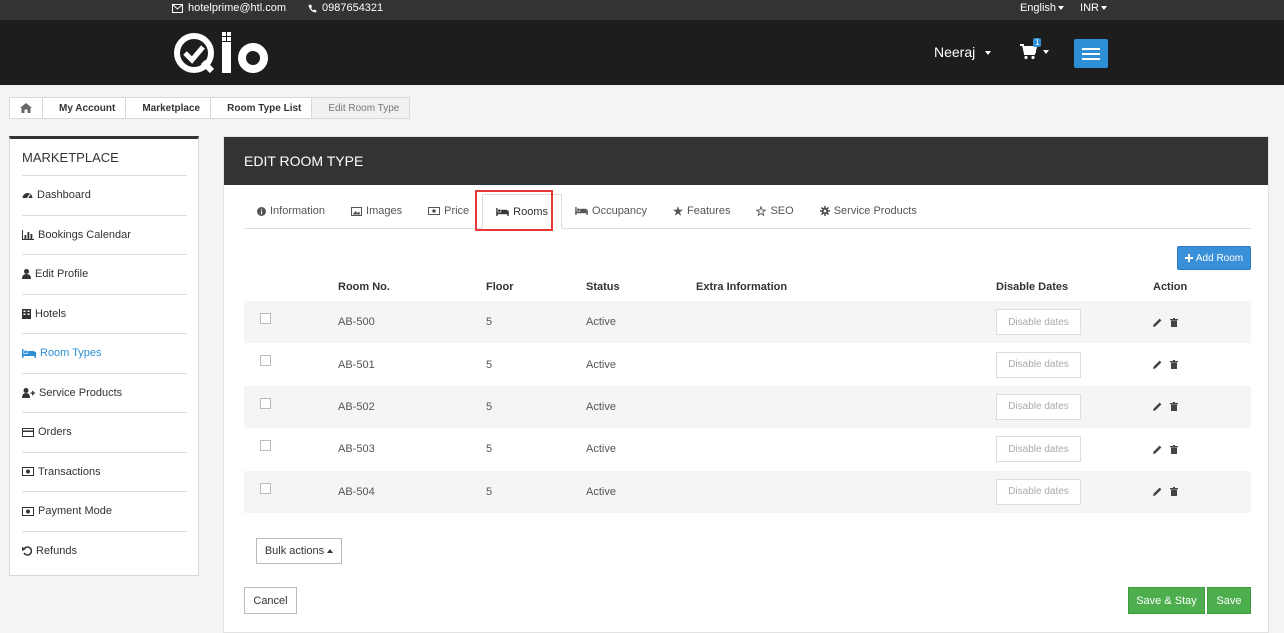  What do you see at coordinates (55, 432) in the screenshot?
I see `sidebar-item-label: Orders` at bounding box center [55, 432].